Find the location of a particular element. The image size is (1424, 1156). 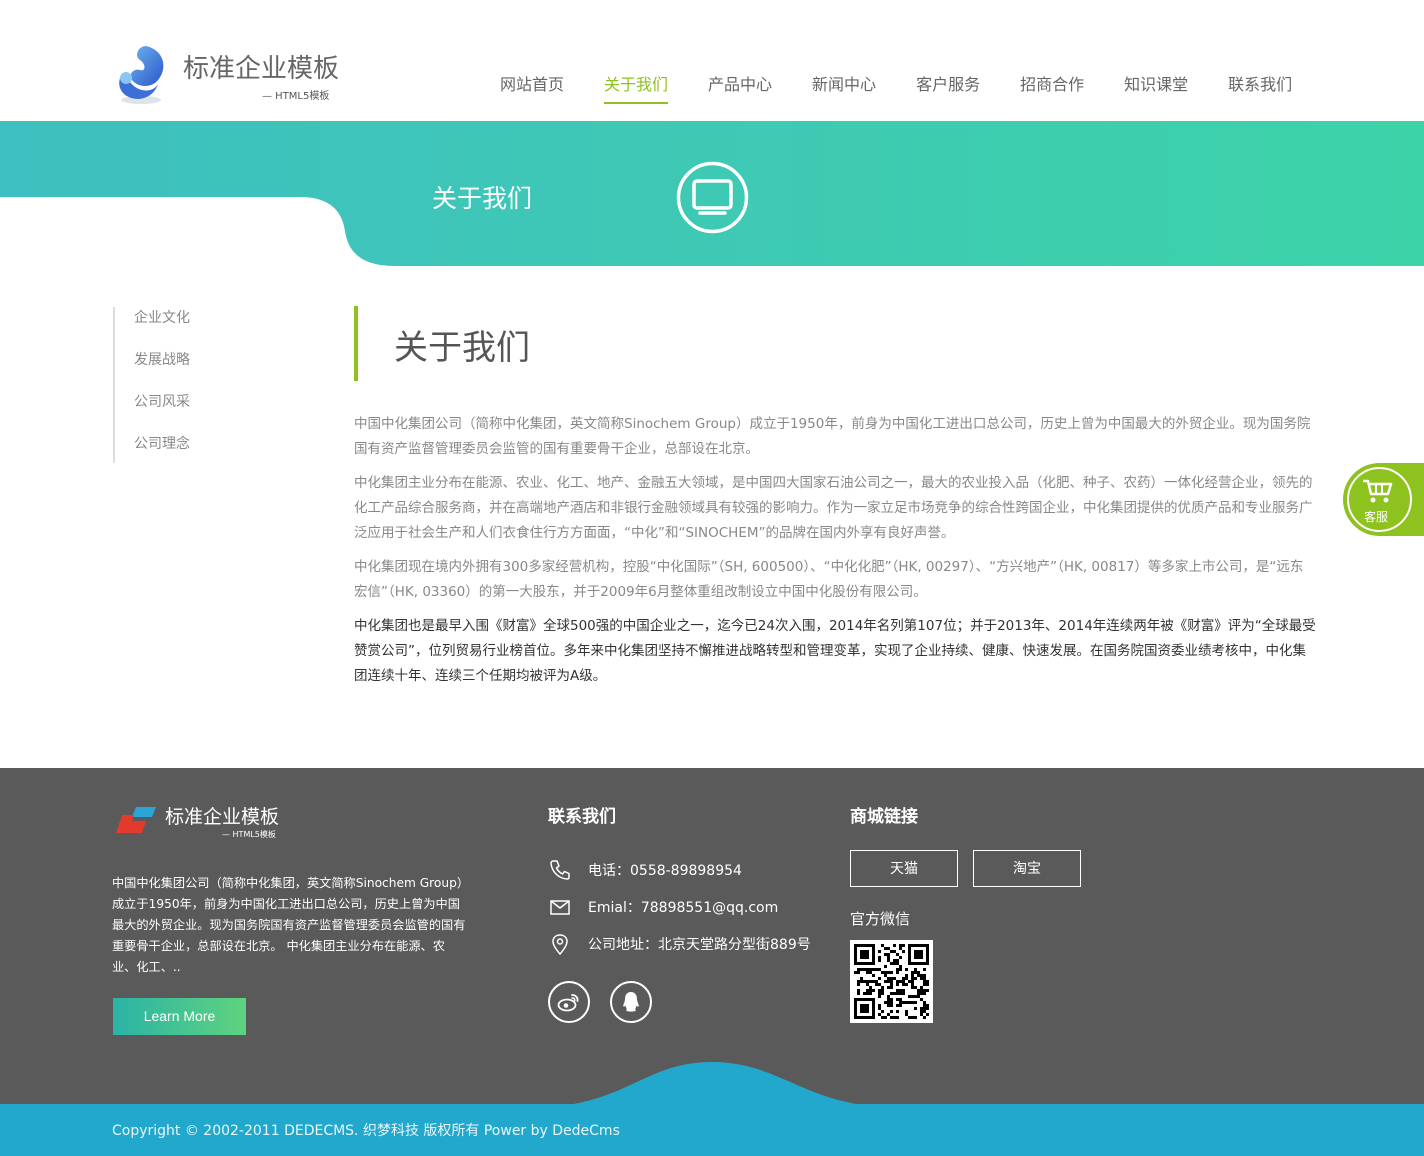

site-title: 标准企业模板 is located at coordinates (261, 69).